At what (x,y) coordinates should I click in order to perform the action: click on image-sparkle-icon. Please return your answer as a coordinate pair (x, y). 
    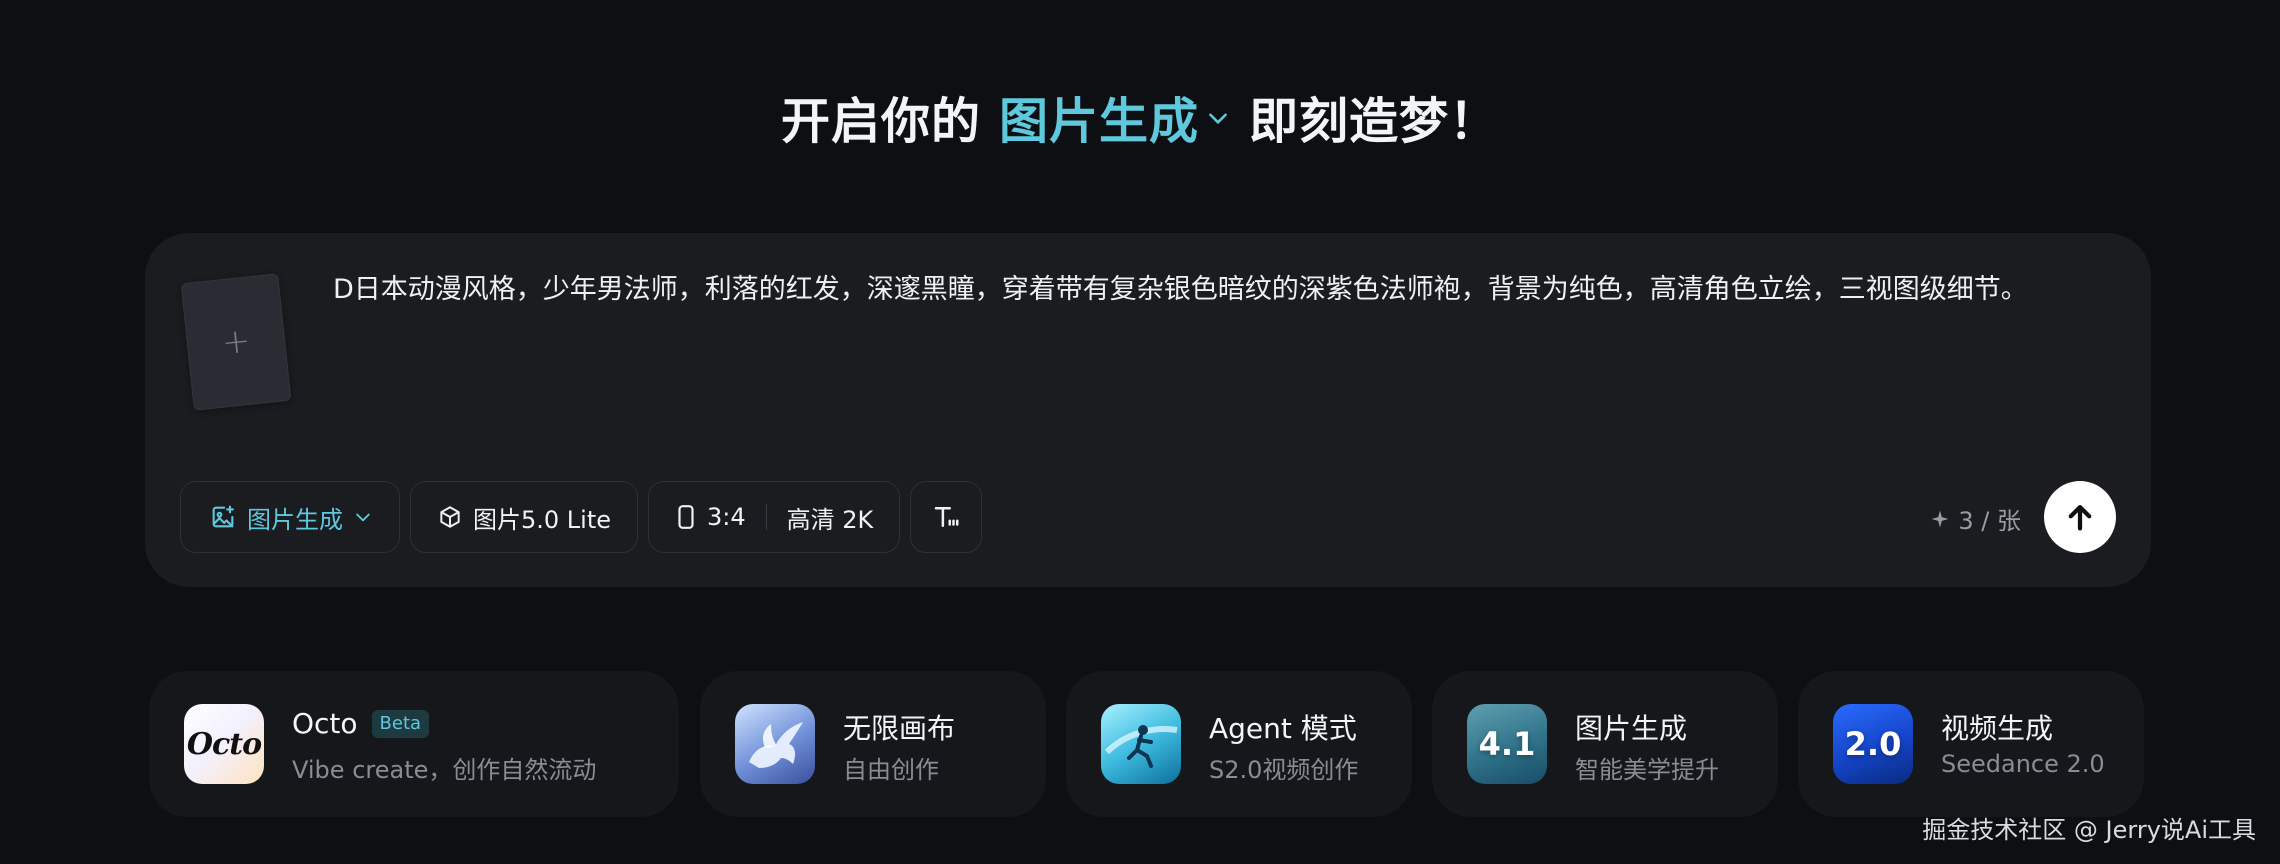
    Looking at the image, I should click on (223, 516).